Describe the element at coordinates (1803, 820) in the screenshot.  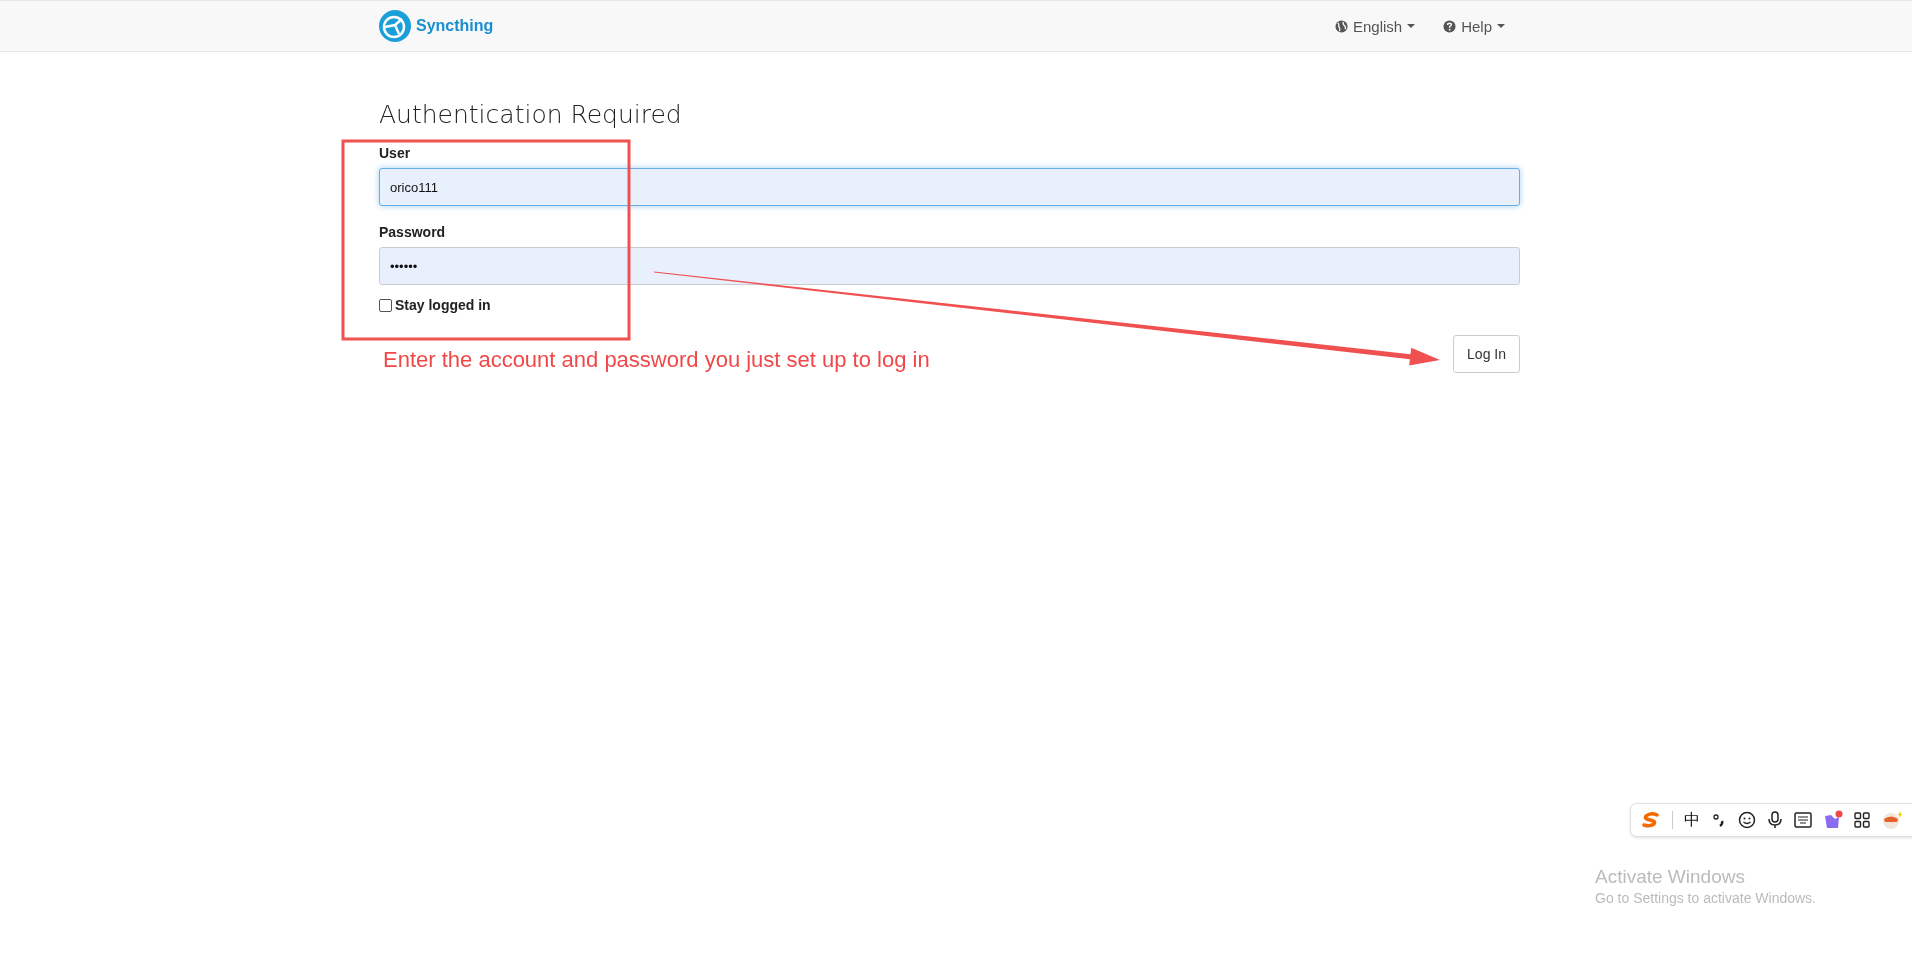
I see `keyboard-icon` at that location.